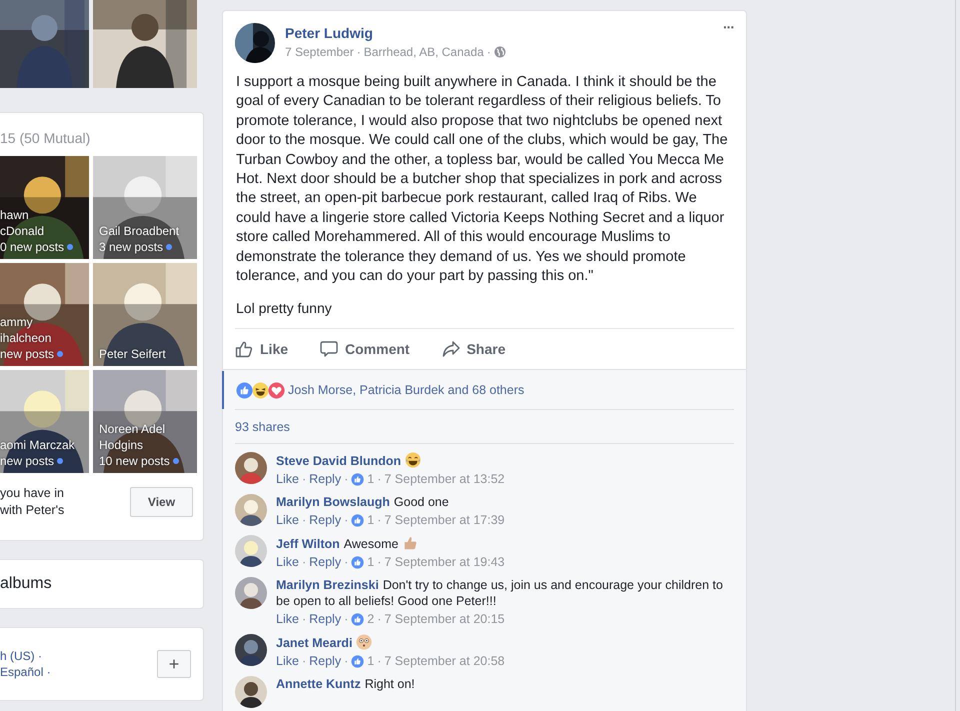  I want to click on comment-text: Annette Kuntz Right on!, so click(346, 684).